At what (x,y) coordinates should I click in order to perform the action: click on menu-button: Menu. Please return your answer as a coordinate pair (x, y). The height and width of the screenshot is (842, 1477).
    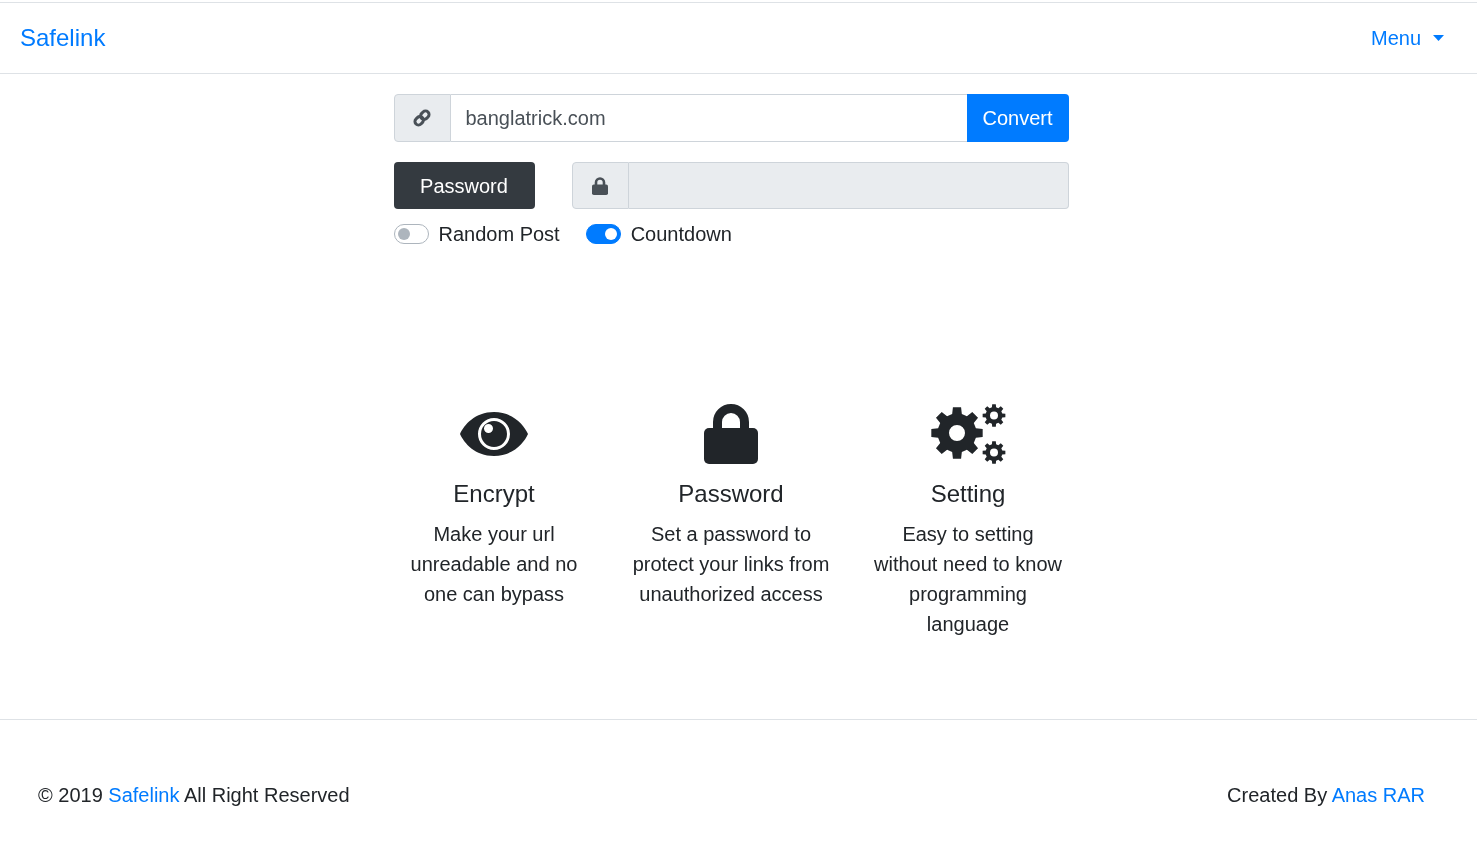
    Looking at the image, I should click on (1407, 38).